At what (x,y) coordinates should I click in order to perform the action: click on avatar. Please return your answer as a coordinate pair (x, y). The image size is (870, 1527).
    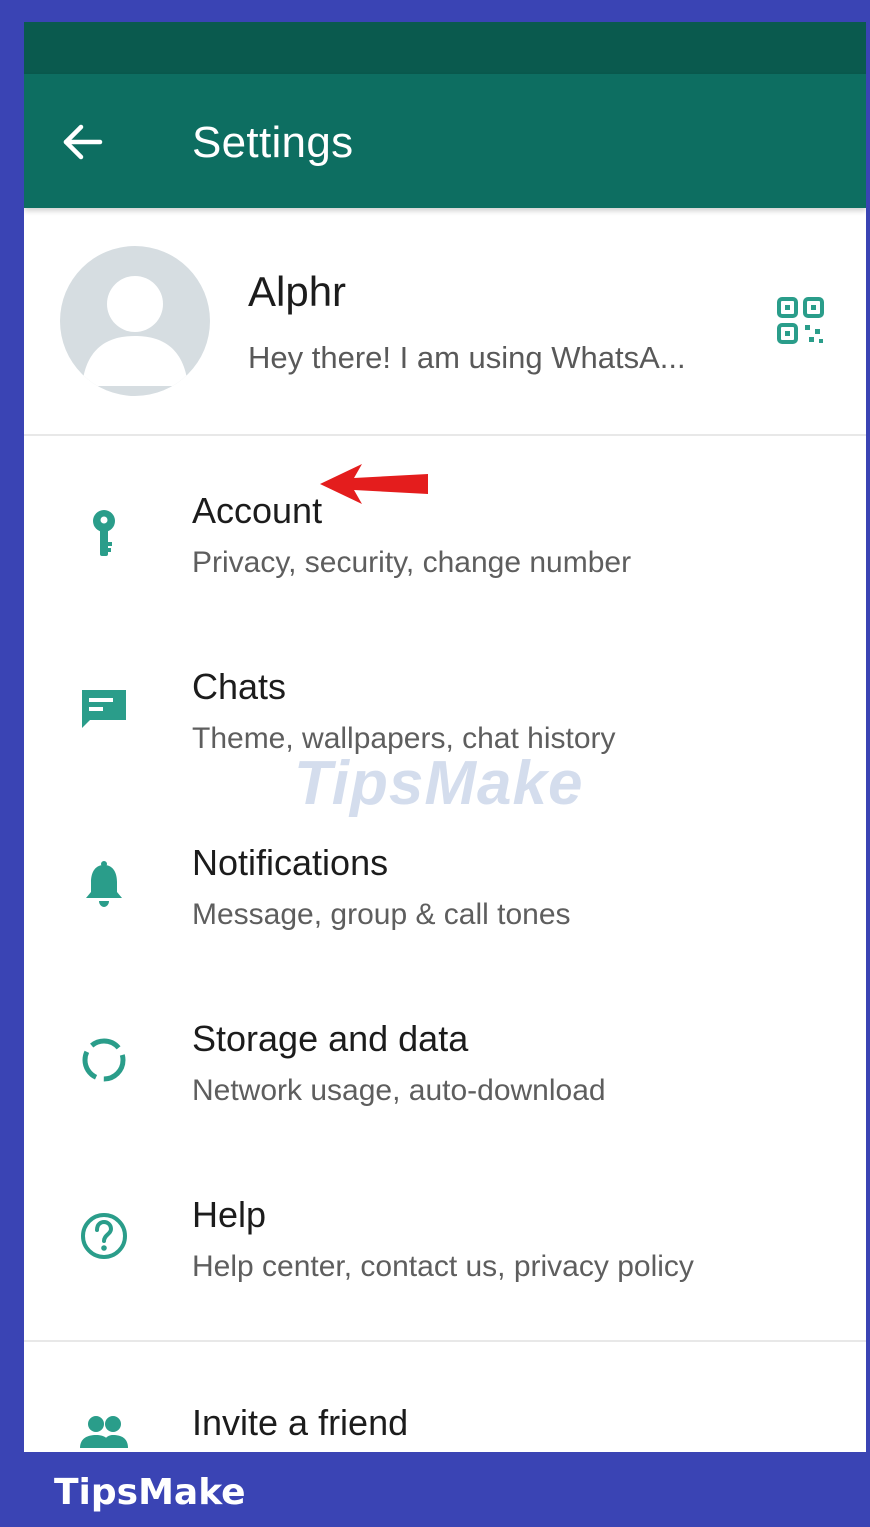
    Looking at the image, I should click on (135, 321).